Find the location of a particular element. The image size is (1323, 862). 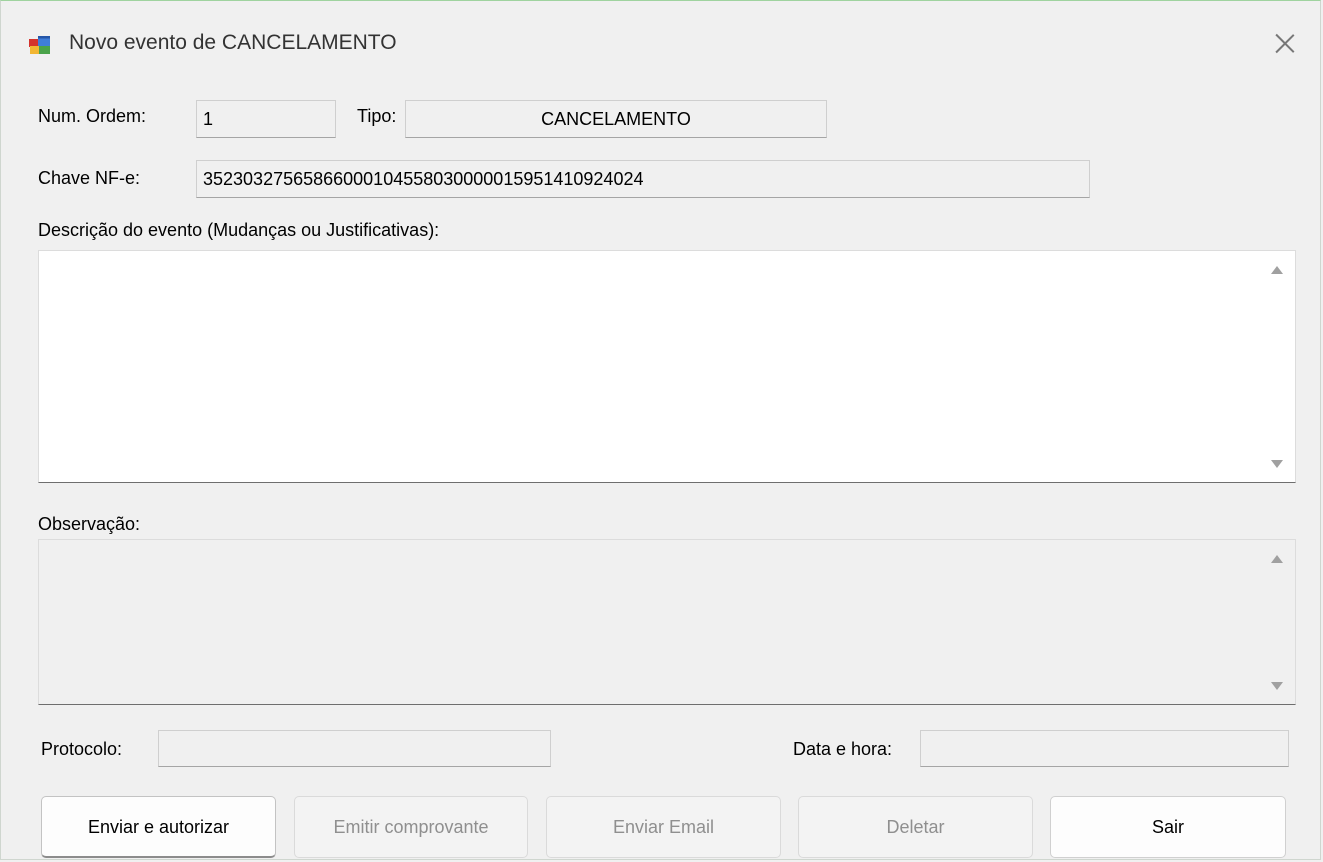

deletar-button: Deletar is located at coordinates (915, 827).